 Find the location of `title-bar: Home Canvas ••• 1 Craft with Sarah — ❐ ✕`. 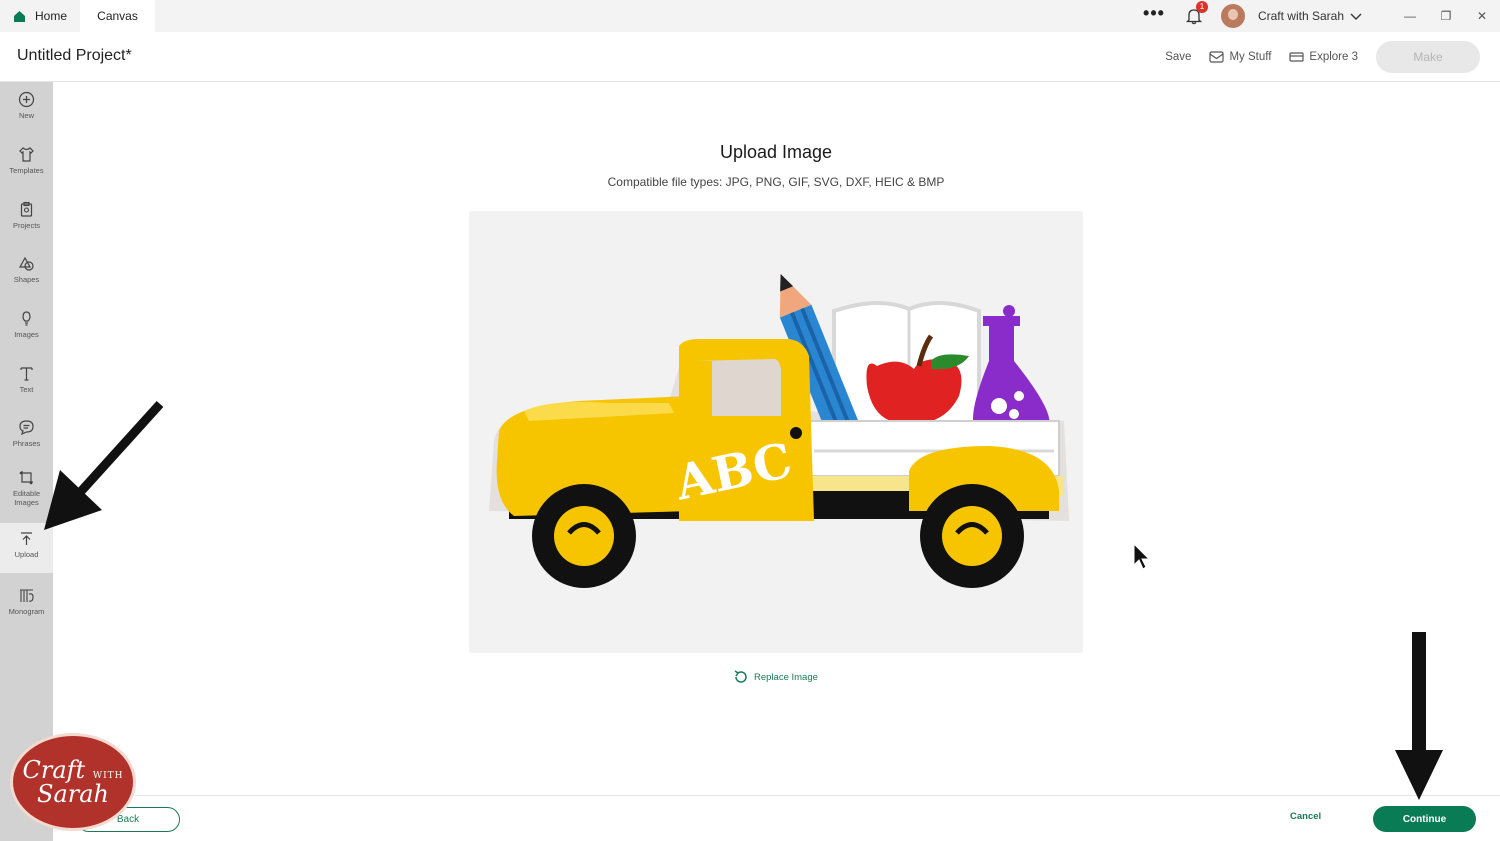

title-bar: Home Canvas ••• 1 Craft with Sarah — ❐ ✕ is located at coordinates (750, 16).